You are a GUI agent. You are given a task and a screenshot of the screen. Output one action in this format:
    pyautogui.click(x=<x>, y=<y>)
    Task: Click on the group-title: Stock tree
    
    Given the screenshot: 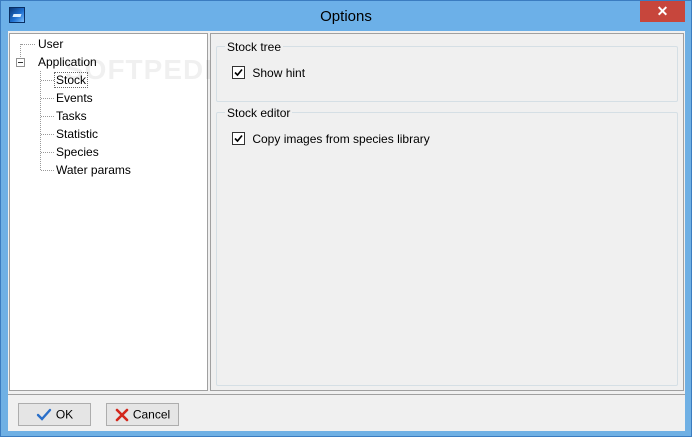 What is the action you would take?
    pyautogui.click(x=254, y=47)
    